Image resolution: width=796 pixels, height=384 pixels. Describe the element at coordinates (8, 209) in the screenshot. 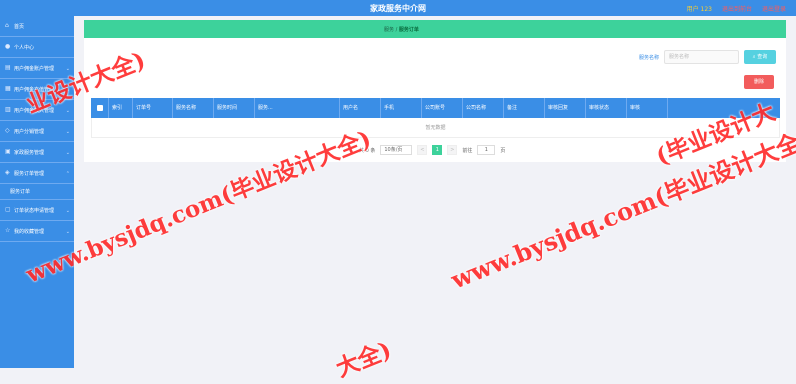

I see `state-icon: ▢` at that location.